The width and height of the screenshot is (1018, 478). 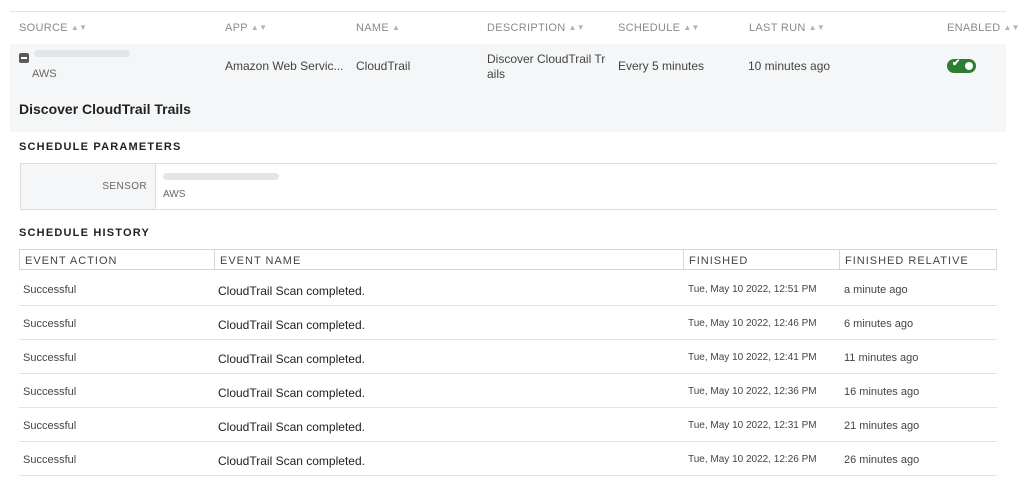 I want to click on sensor-label: SENSOR, so click(x=124, y=186).